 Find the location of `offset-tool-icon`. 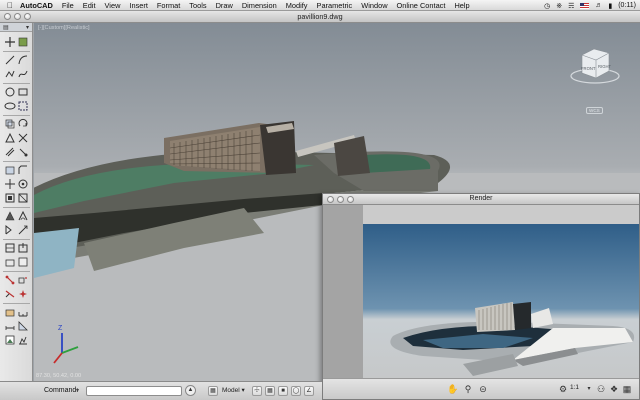

offset-tool-icon is located at coordinates (10, 152).